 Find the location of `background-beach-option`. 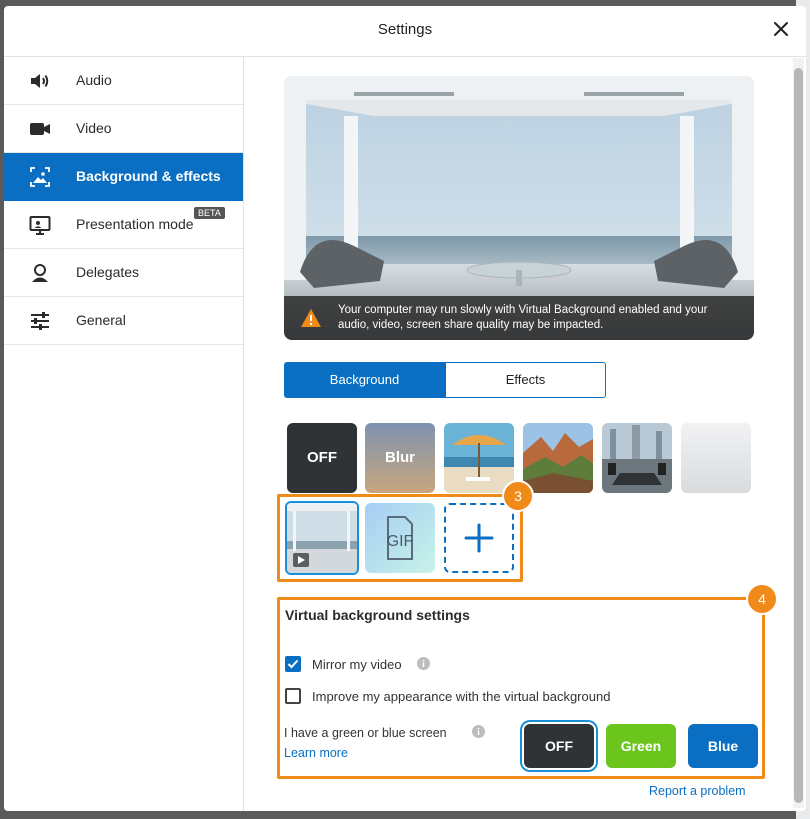

background-beach-option is located at coordinates (479, 458).